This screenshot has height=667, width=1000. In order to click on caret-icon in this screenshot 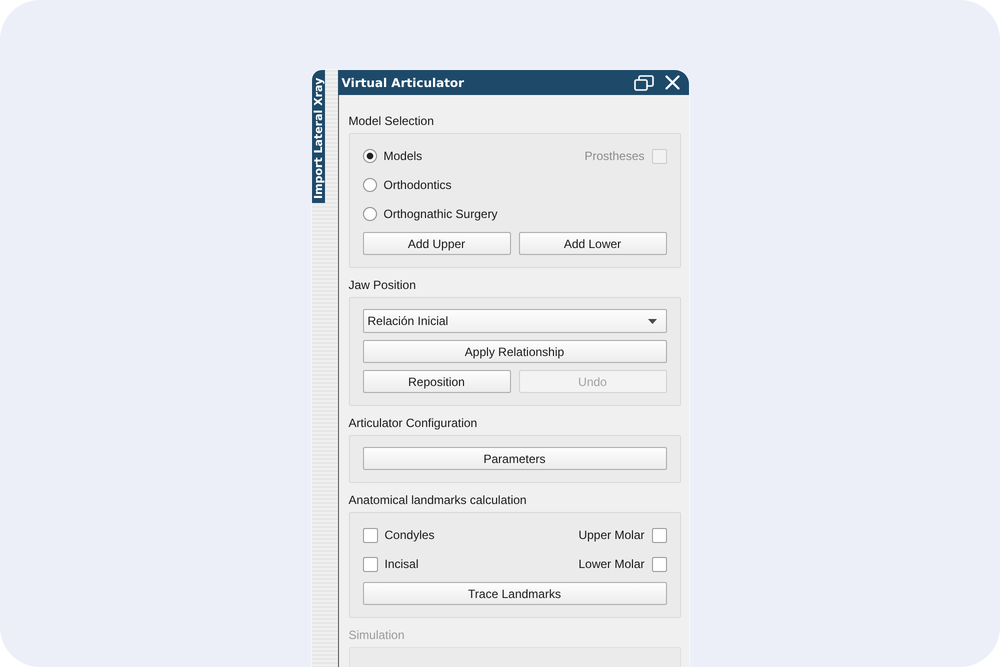, I will do `click(652, 321)`.